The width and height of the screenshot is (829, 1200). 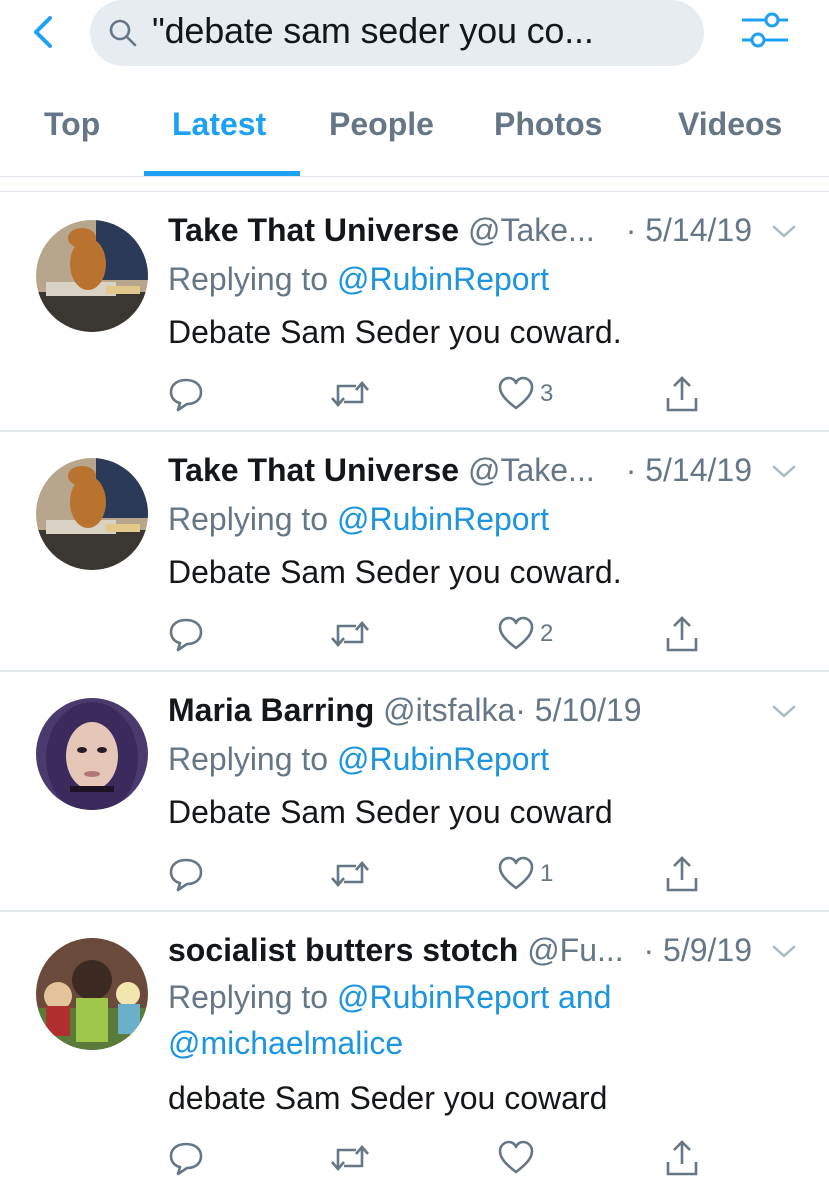 I want to click on tweet-date: · 5/10/19, so click(x=578, y=710).